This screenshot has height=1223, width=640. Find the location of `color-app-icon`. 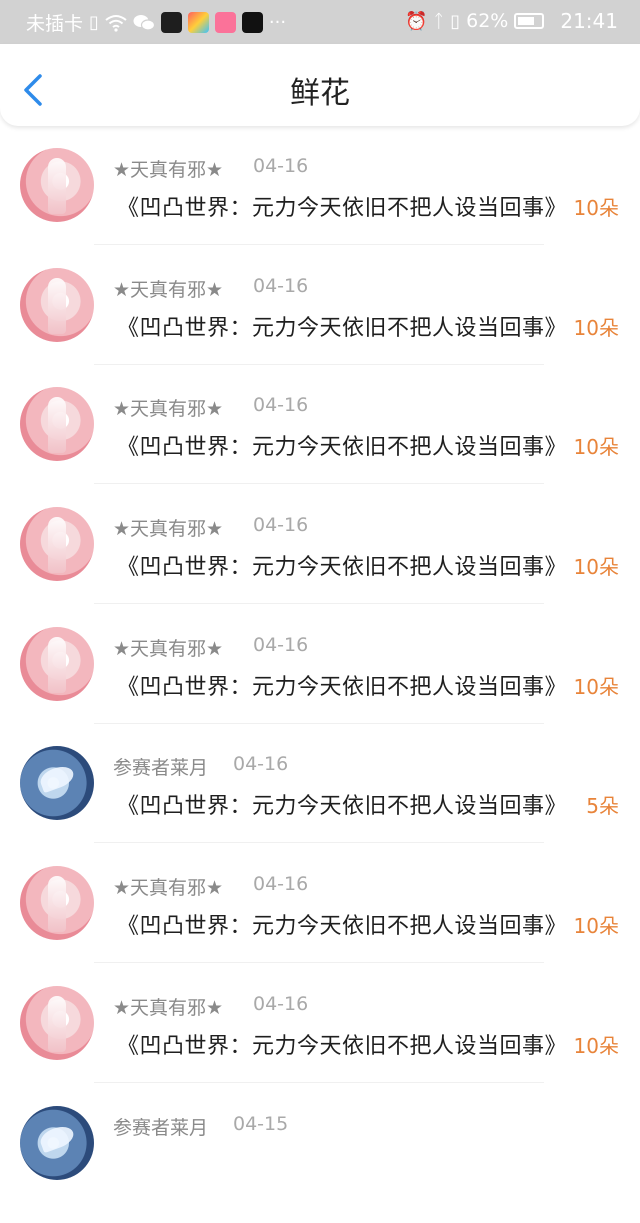

color-app-icon is located at coordinates (198, 22).